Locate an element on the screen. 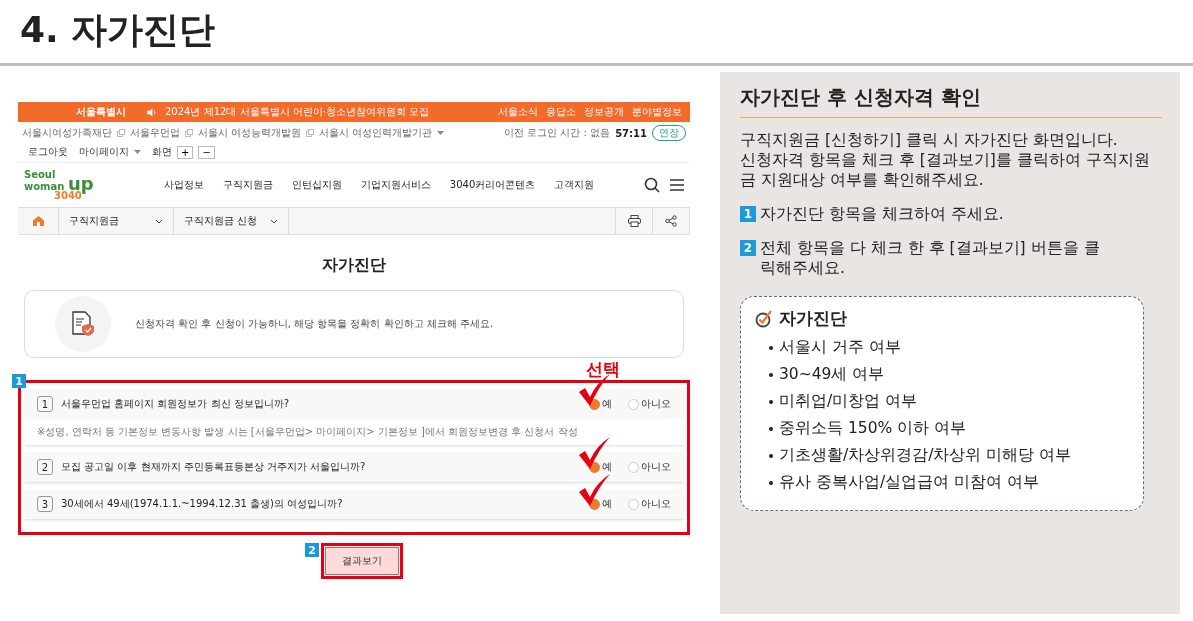 This screenshot has width=1193, height=621. checklist-item: 서울시 거주 여부 is located at coordinates (840, 347).